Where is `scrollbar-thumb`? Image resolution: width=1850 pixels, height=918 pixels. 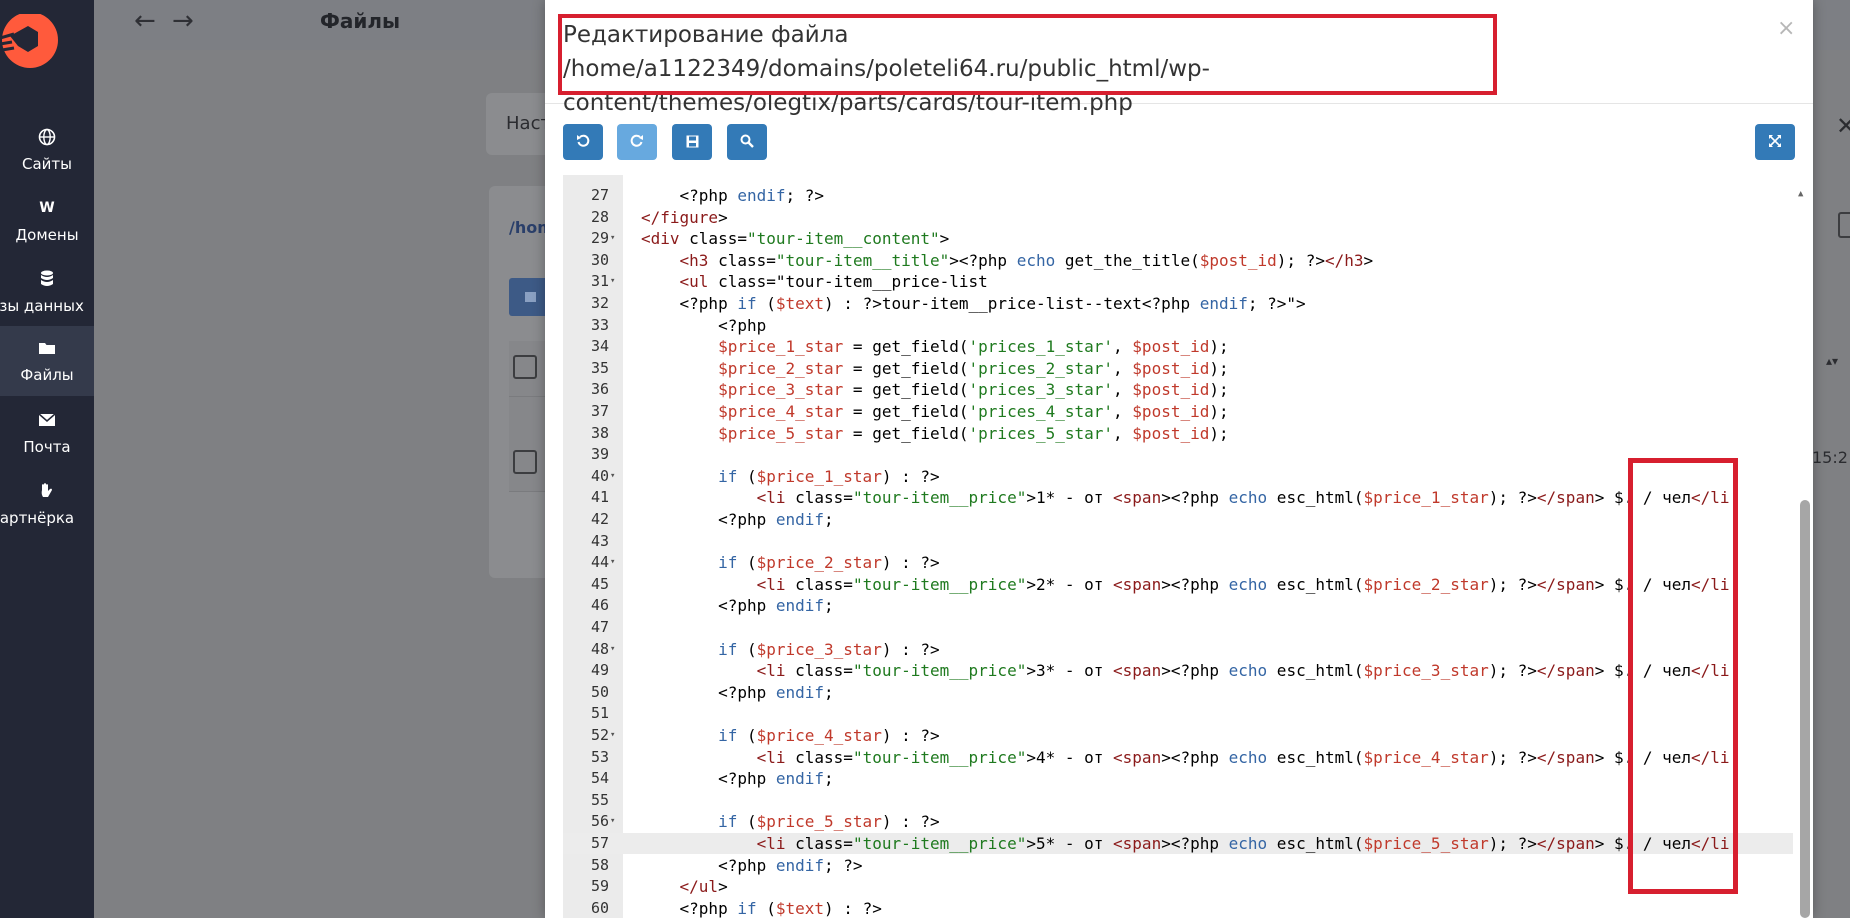 scrollbar-thumb is located at coordinates (1805, 709).